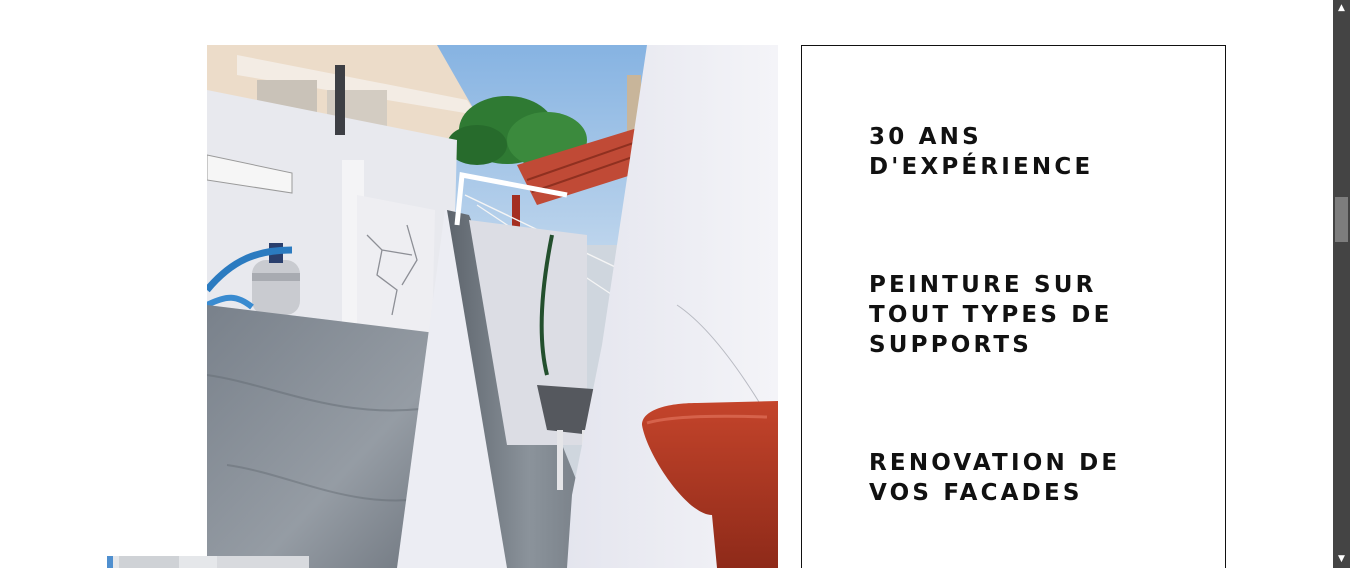  What do you see at coordinates (1341, 559) in the screenshot?
I see `triangle-down-icon: ▼` at bounding box center [1341, 559].